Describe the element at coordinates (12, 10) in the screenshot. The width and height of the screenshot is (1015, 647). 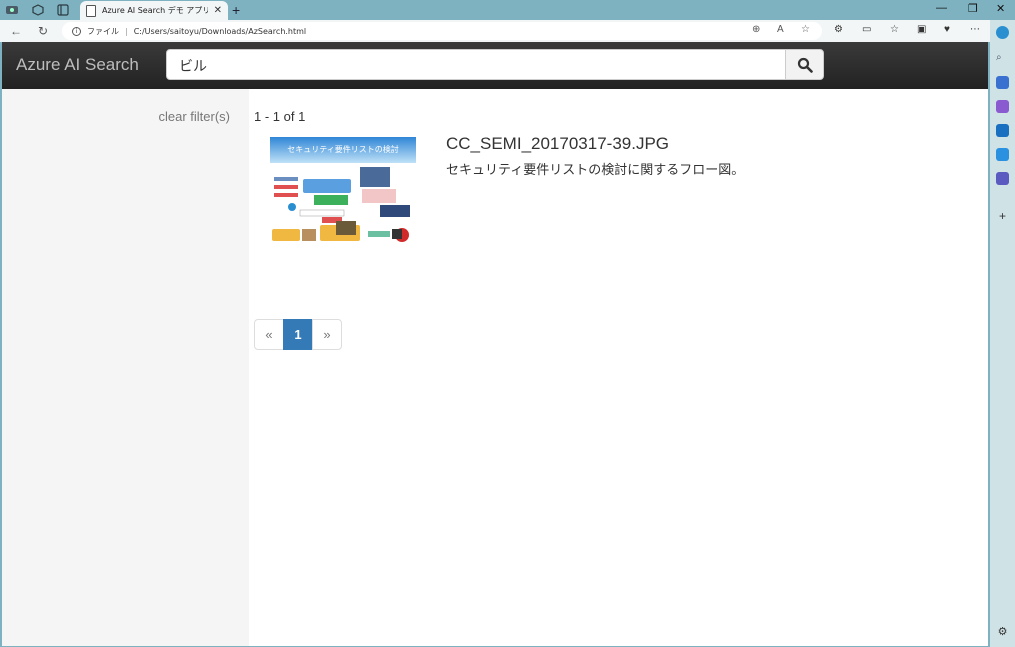
I see `profile-icon` at that location.